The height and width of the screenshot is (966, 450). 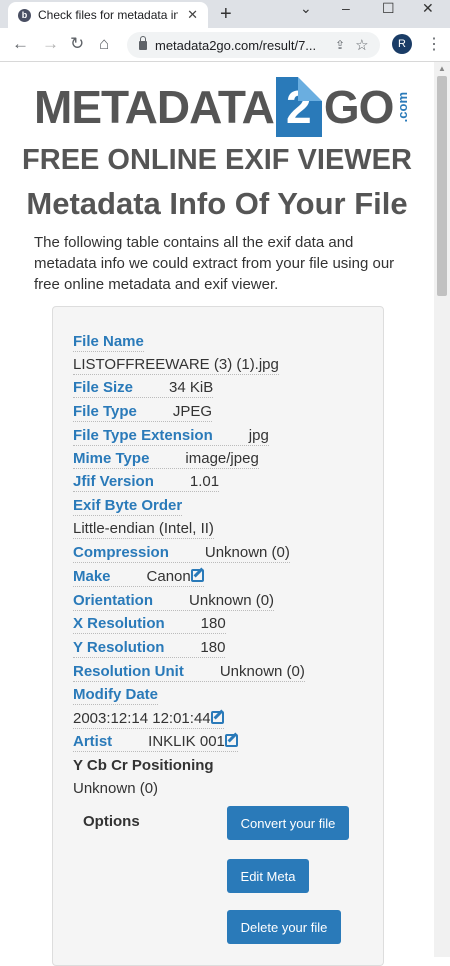 I want to click on close-window-icon: ✕, so click(x=428, y=8).